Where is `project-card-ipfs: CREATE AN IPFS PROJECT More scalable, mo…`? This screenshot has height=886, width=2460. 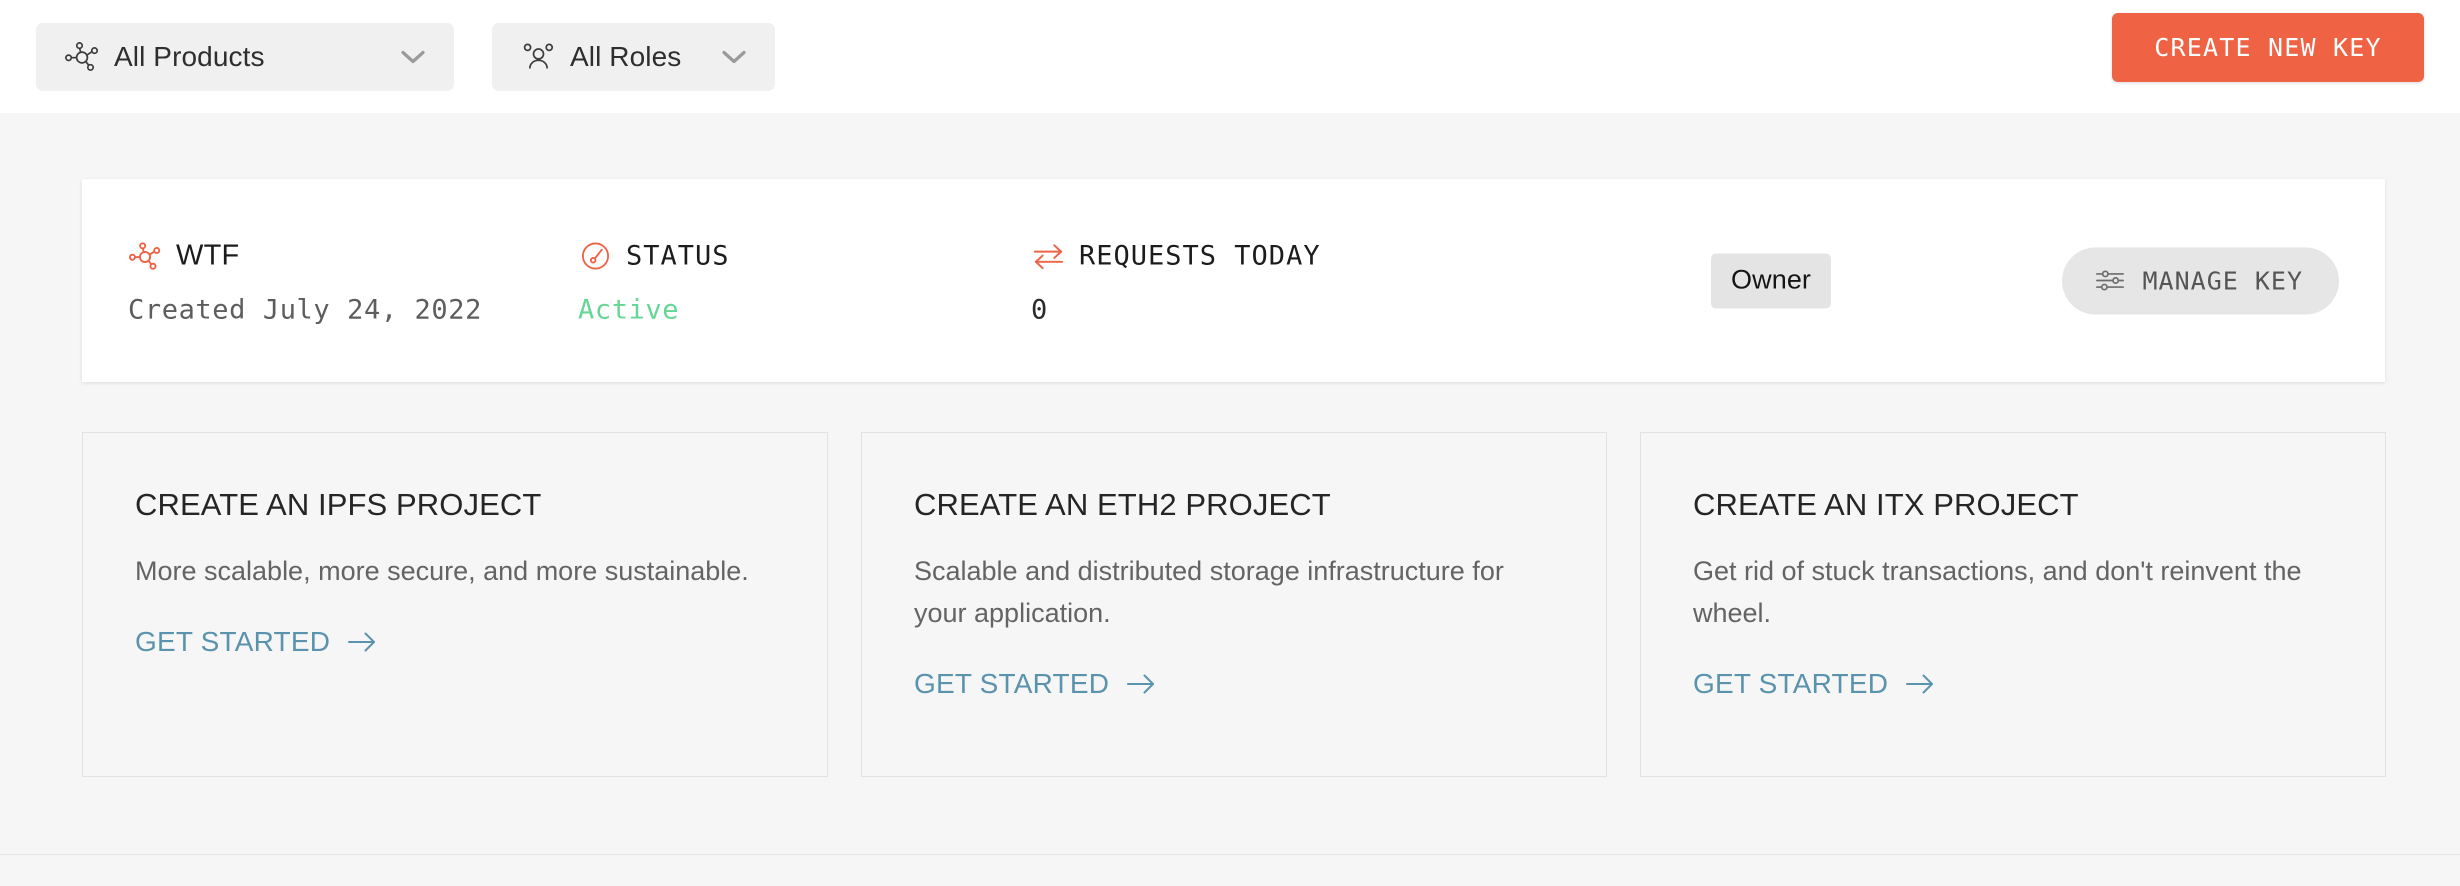 project-card-ipfs: CREATE AN IPFS PROJECT More scalable, mo… is located at coordinates (455, 604).